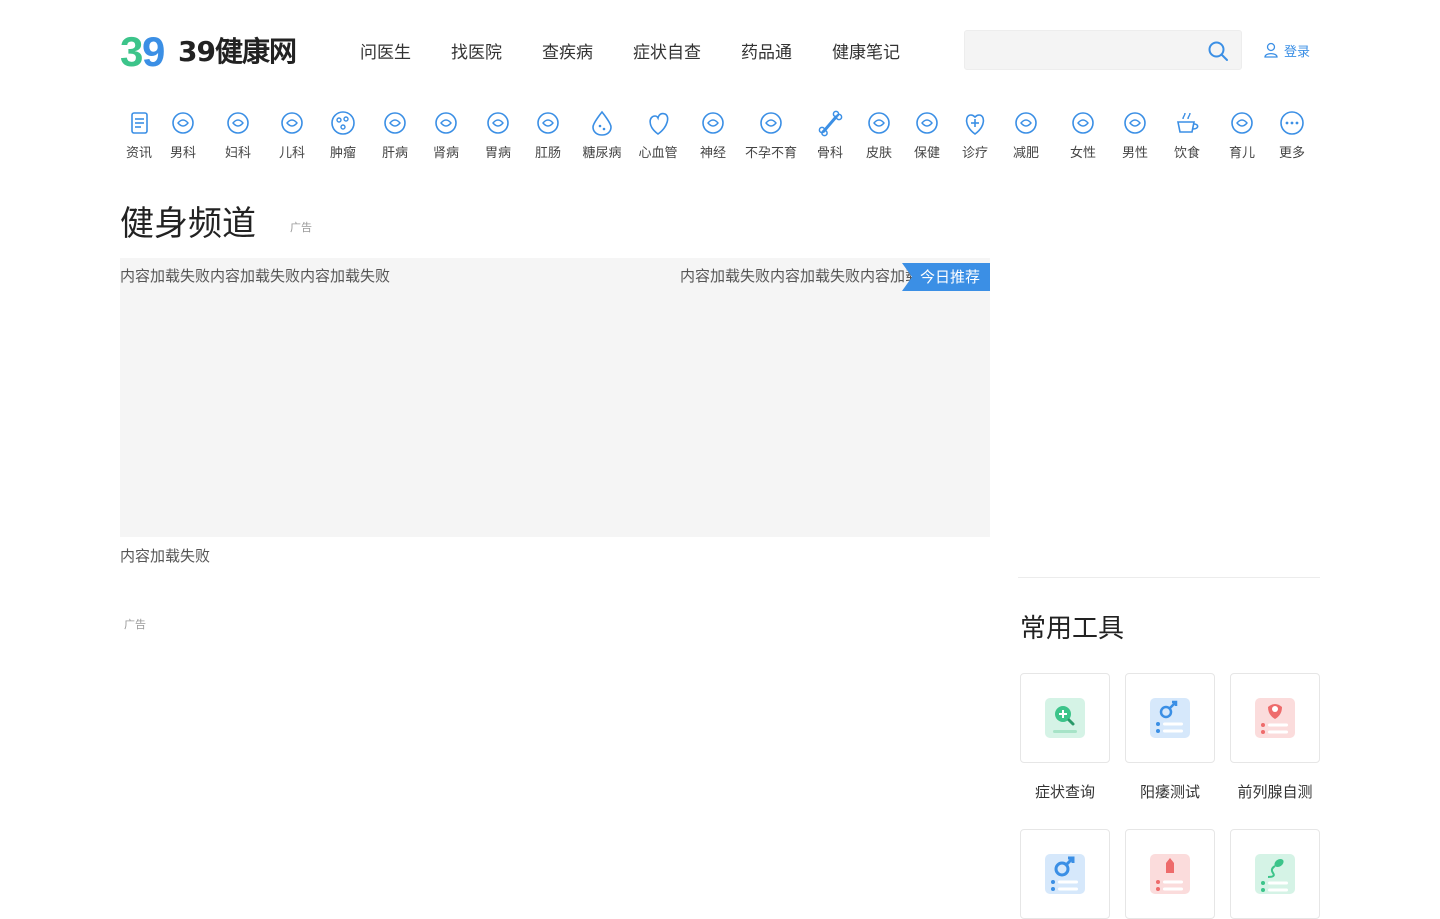 Image resolution: width=1440 pixels, height=919 pixels. I want to click on category-label: 诊疗, so click(974, 153).